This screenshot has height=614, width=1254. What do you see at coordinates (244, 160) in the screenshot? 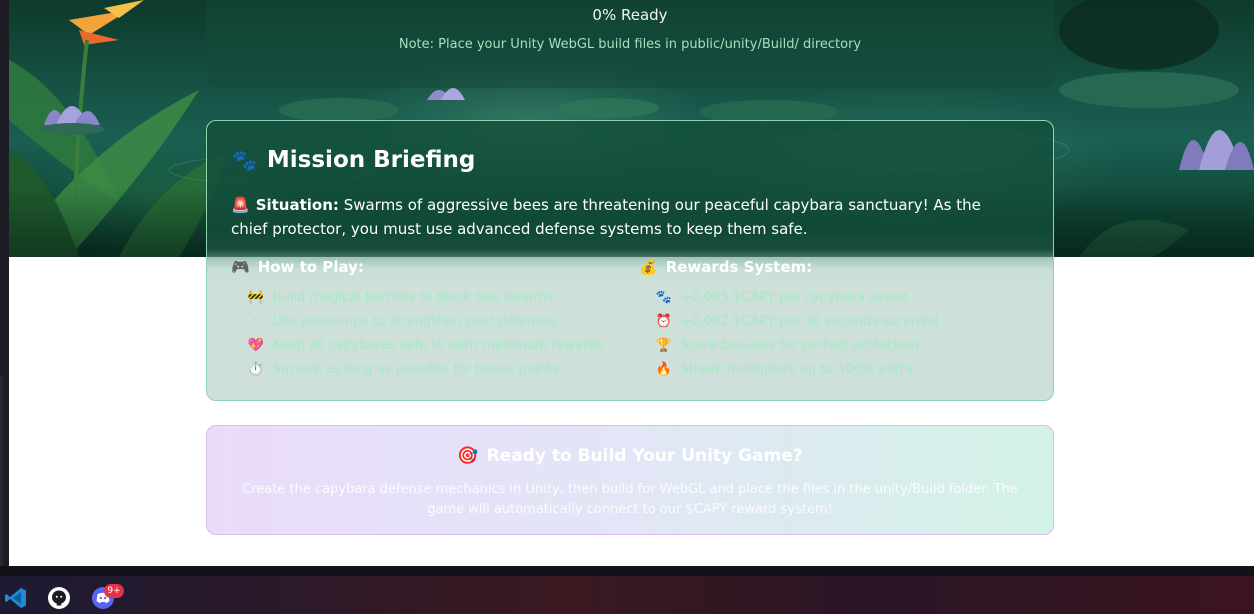
I see `paw-prints-icon: 🐾` at bounding box center [244, 160].